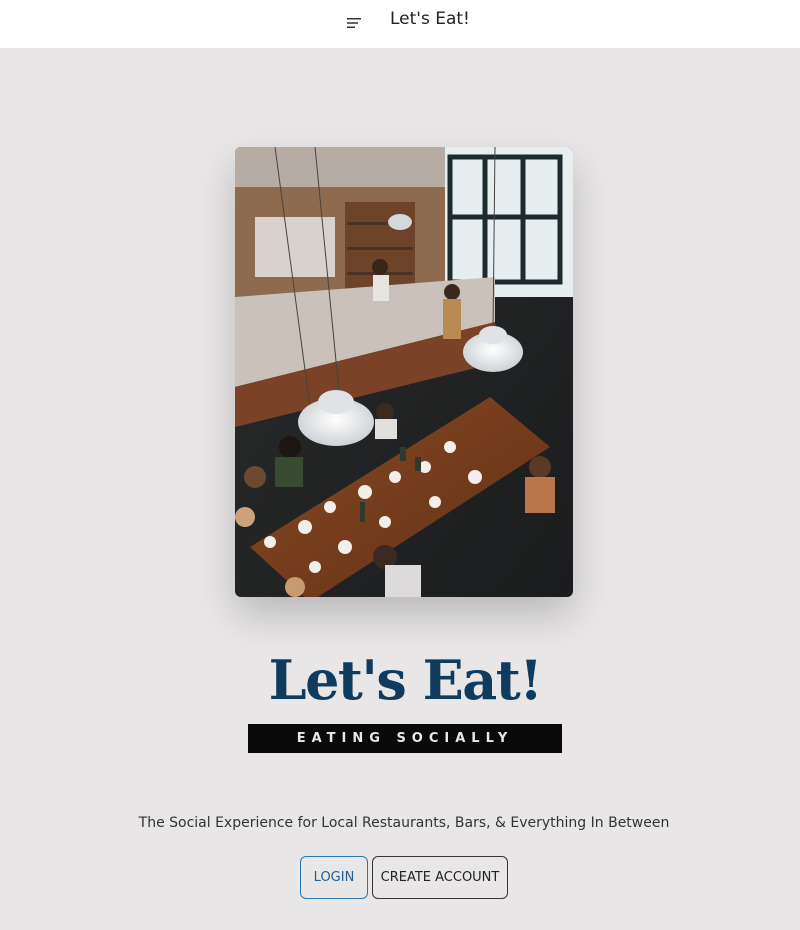 The width and height of the screenshot is (800, 930). I want to click on logo-tagline: EATING SOCIALLY, so click(405, 738).